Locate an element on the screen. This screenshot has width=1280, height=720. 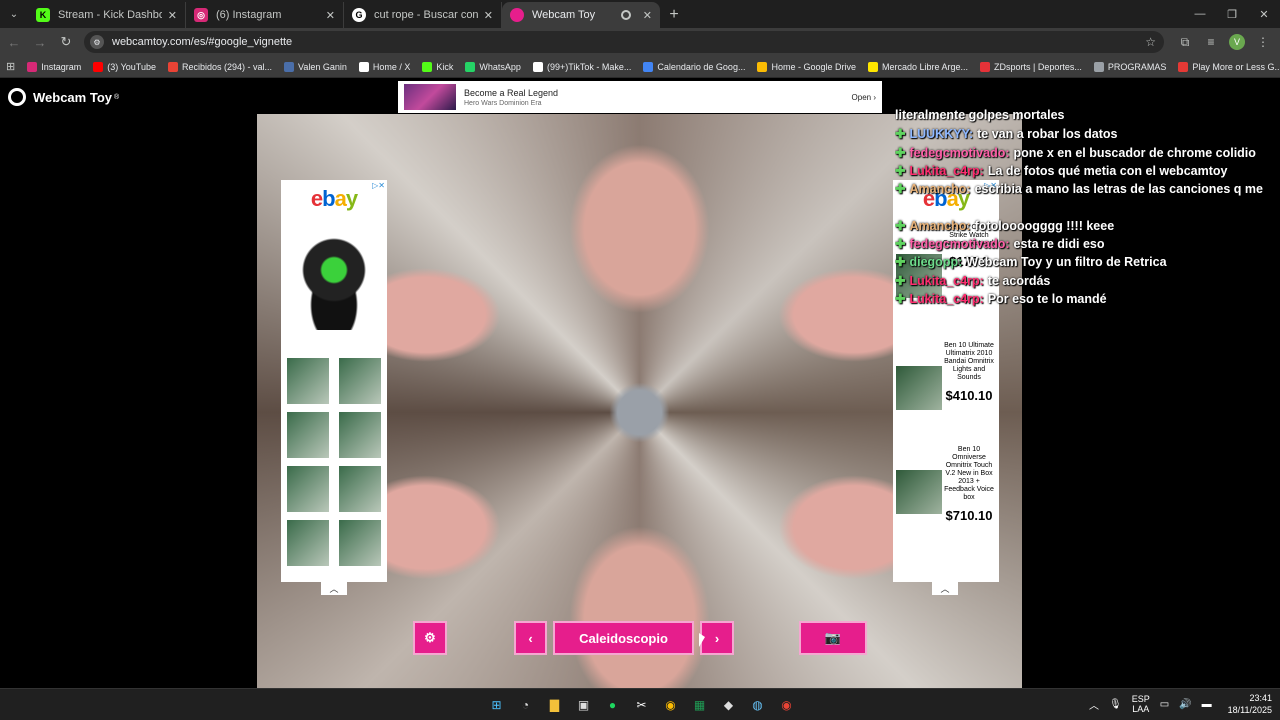
steam-icon: ◍ is located at coordinates (757, 705).